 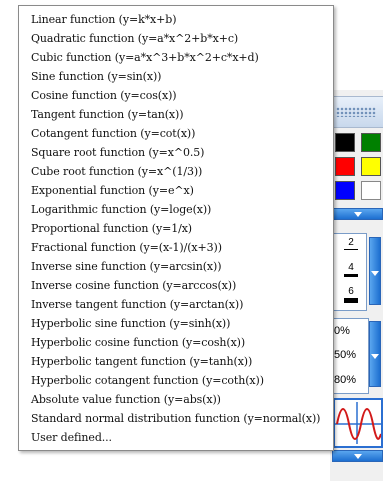 I want to click on menu-item-cotangent: Cotangent function (y=cot(x)), so click(x=176, y=133).